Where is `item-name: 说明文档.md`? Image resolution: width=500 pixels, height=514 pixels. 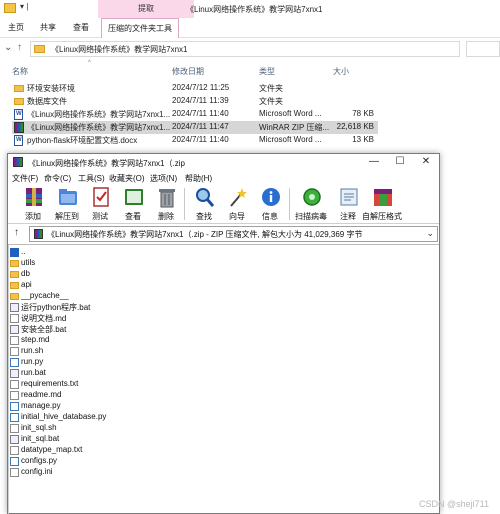
item-name: 说明文档.md is located at coordinates (44, 318).